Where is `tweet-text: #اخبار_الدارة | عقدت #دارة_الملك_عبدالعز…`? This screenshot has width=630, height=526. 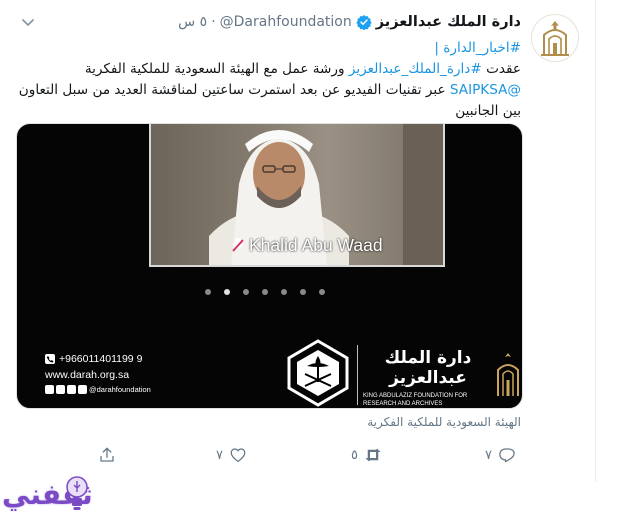
tweet-text: #اخبار_الدارة | عقدت #دارة_الملك_عبدالعز… is located at coordinates (268, 80).